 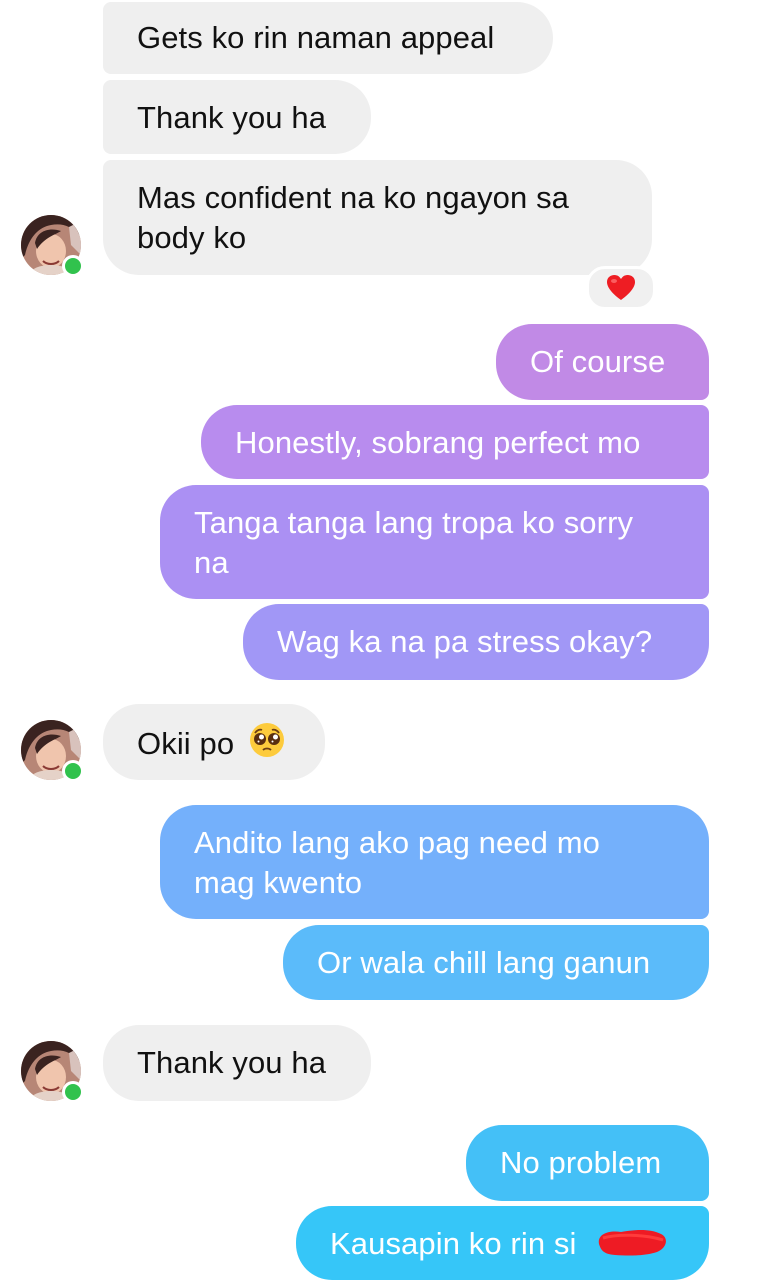 What do you see at coordinates (353, 197) in the screenshot?
I see `message-text-line: Mas confident na ko ngayon sa` at bounding box center [353, 197].